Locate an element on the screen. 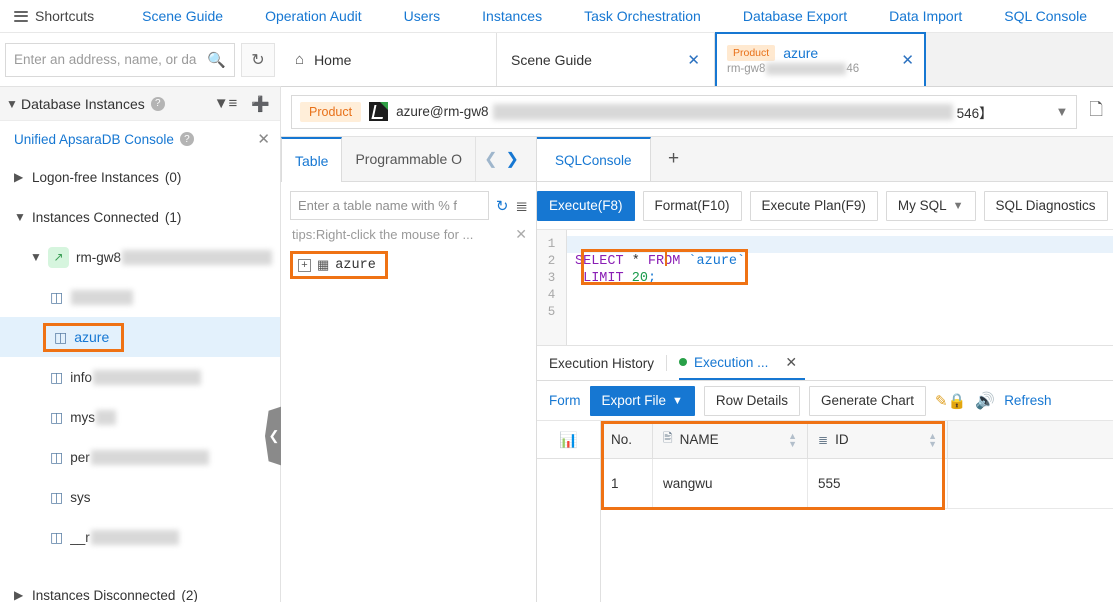  tab-programmable-objects: Programmable O is located at coordinates (409, 159).